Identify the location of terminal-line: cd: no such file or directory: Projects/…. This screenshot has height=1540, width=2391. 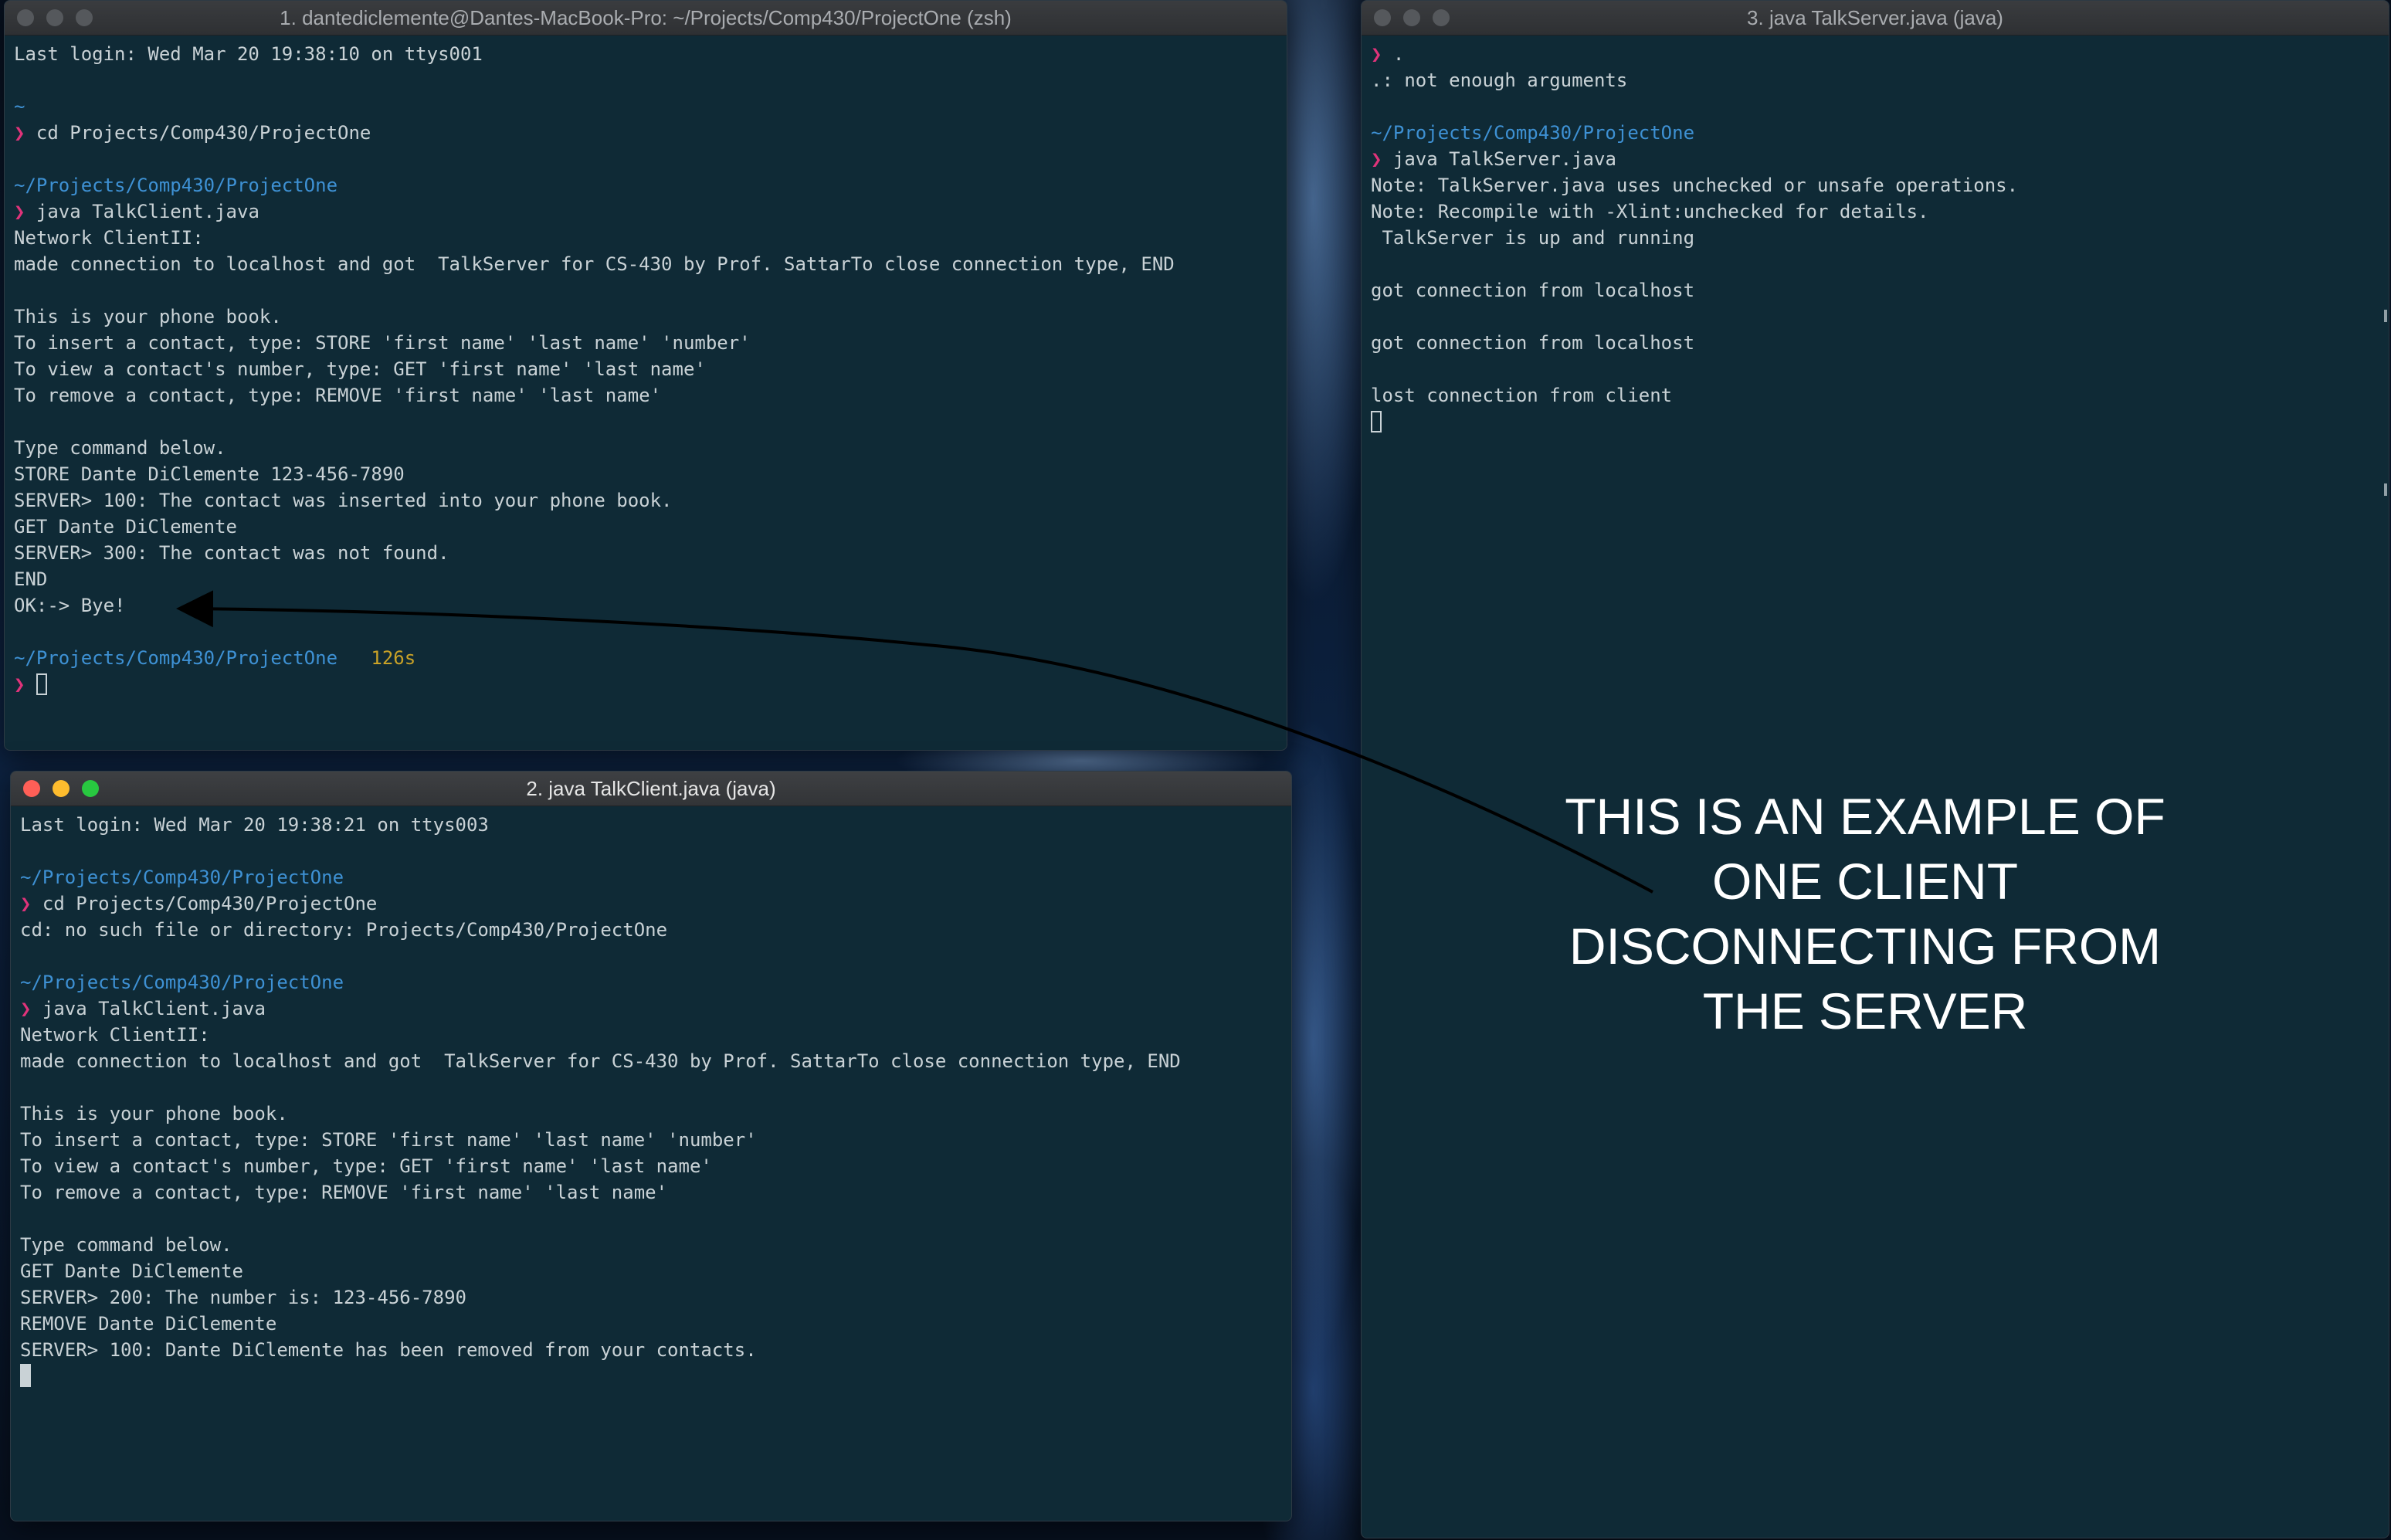
(651, 930).